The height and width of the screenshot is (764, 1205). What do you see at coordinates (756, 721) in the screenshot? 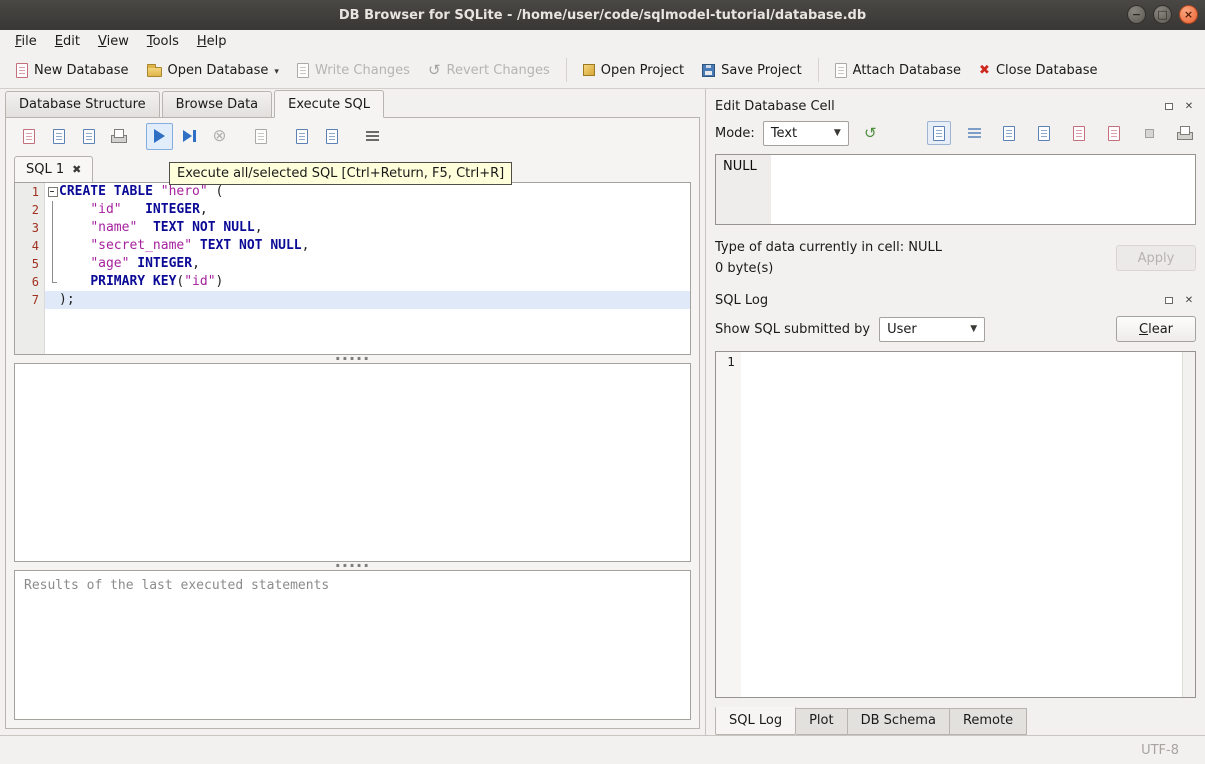
I see `dock-tab-sql-log: SQL Log` at bounding box center [756, 721].